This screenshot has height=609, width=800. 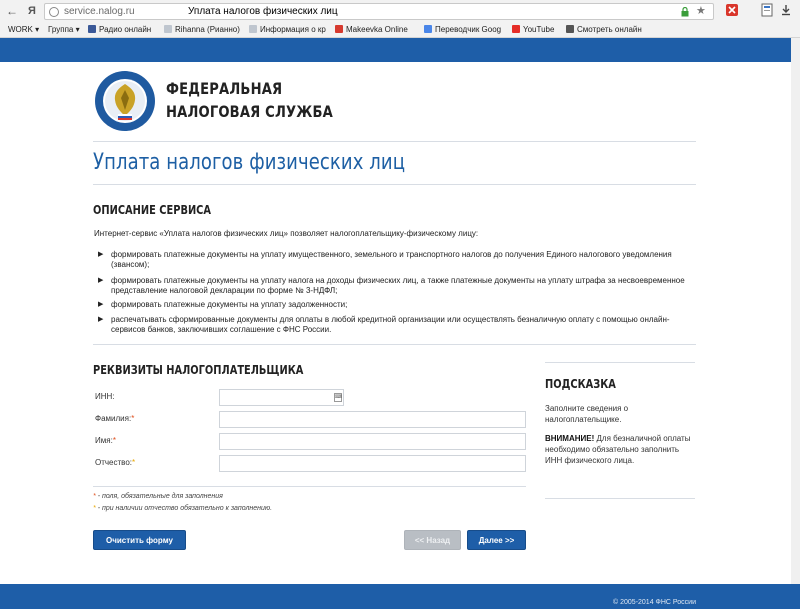 I want to click on org-name-line1: ФЕДЕРАЛЬНАЯ, so click(x=224, y=88).